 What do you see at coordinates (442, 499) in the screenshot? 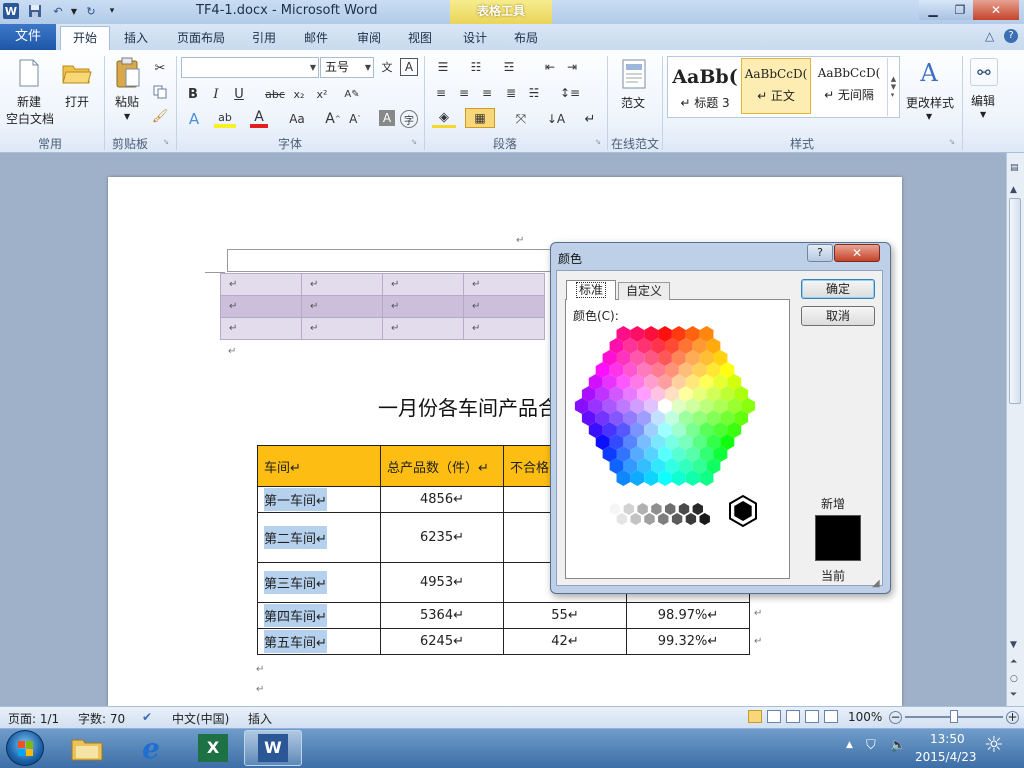
I see `table-cell: 4856↵` at bounding box center [442, 499].